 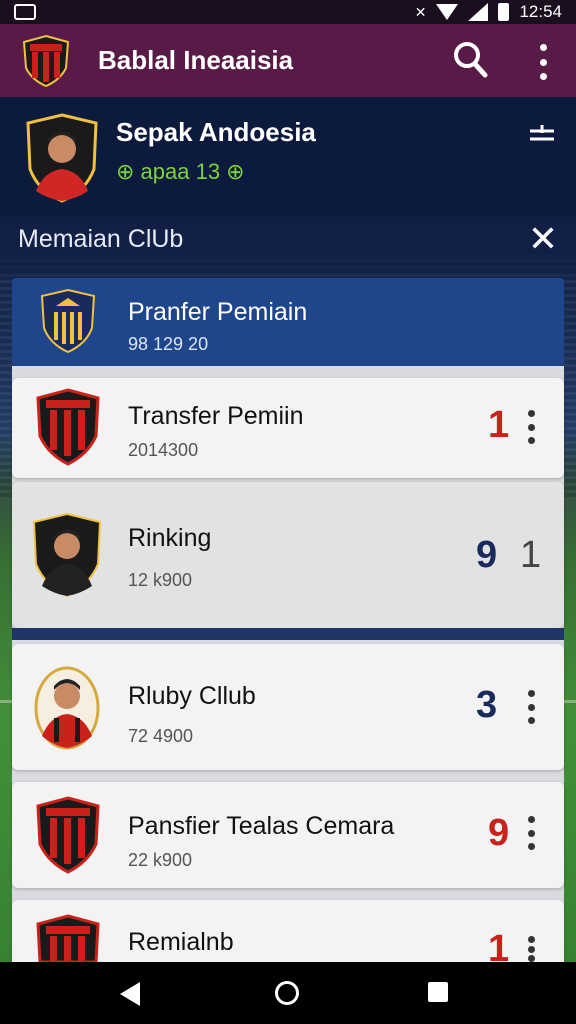 What do you see at coordinates (46, 61) in the screenshot?
I see `club-logo` at bounding box center [46, 61].